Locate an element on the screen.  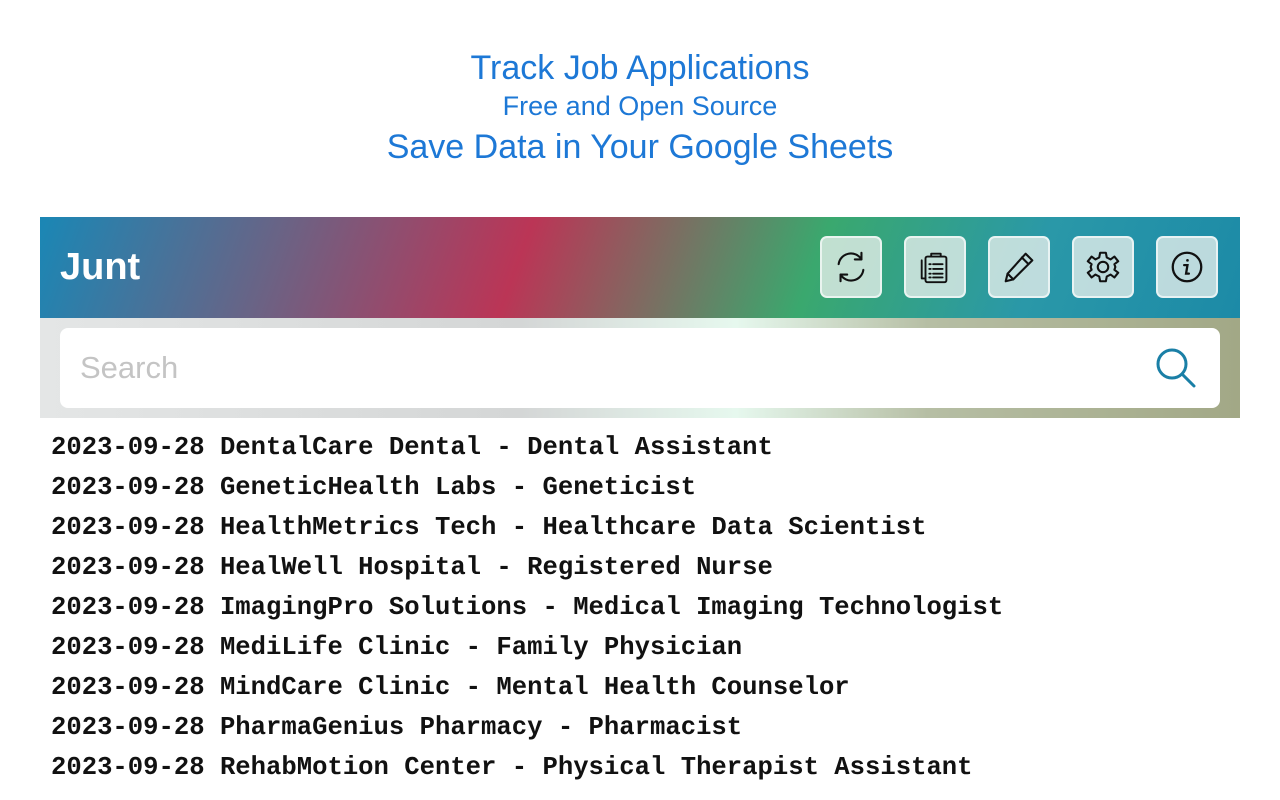
settings-button is located at coordinates (1103, 267).